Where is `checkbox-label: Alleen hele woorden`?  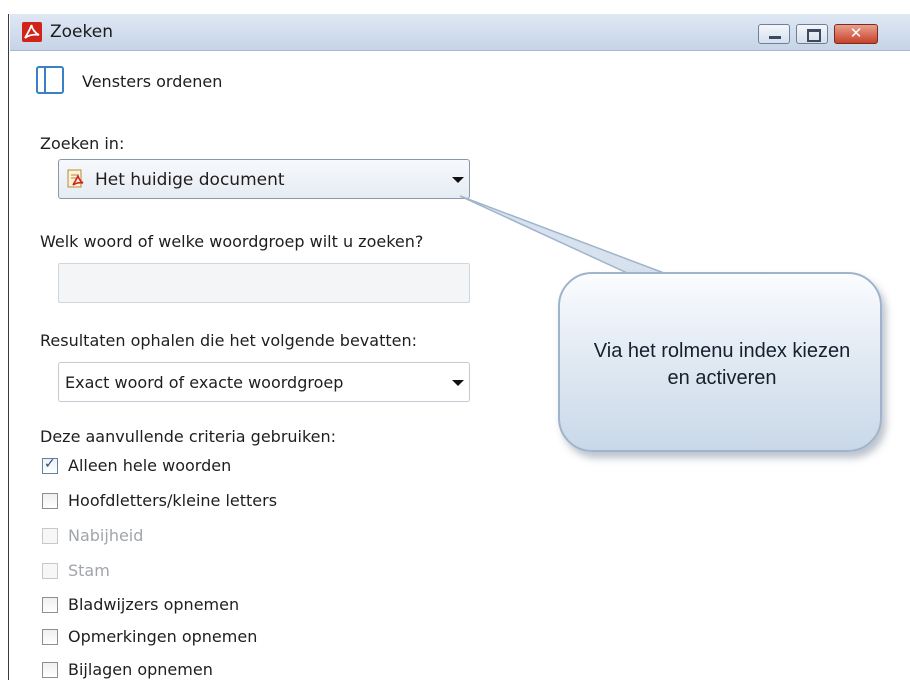
checkbox-label: Alleen hele woorden is located at coordinates (150, 465).